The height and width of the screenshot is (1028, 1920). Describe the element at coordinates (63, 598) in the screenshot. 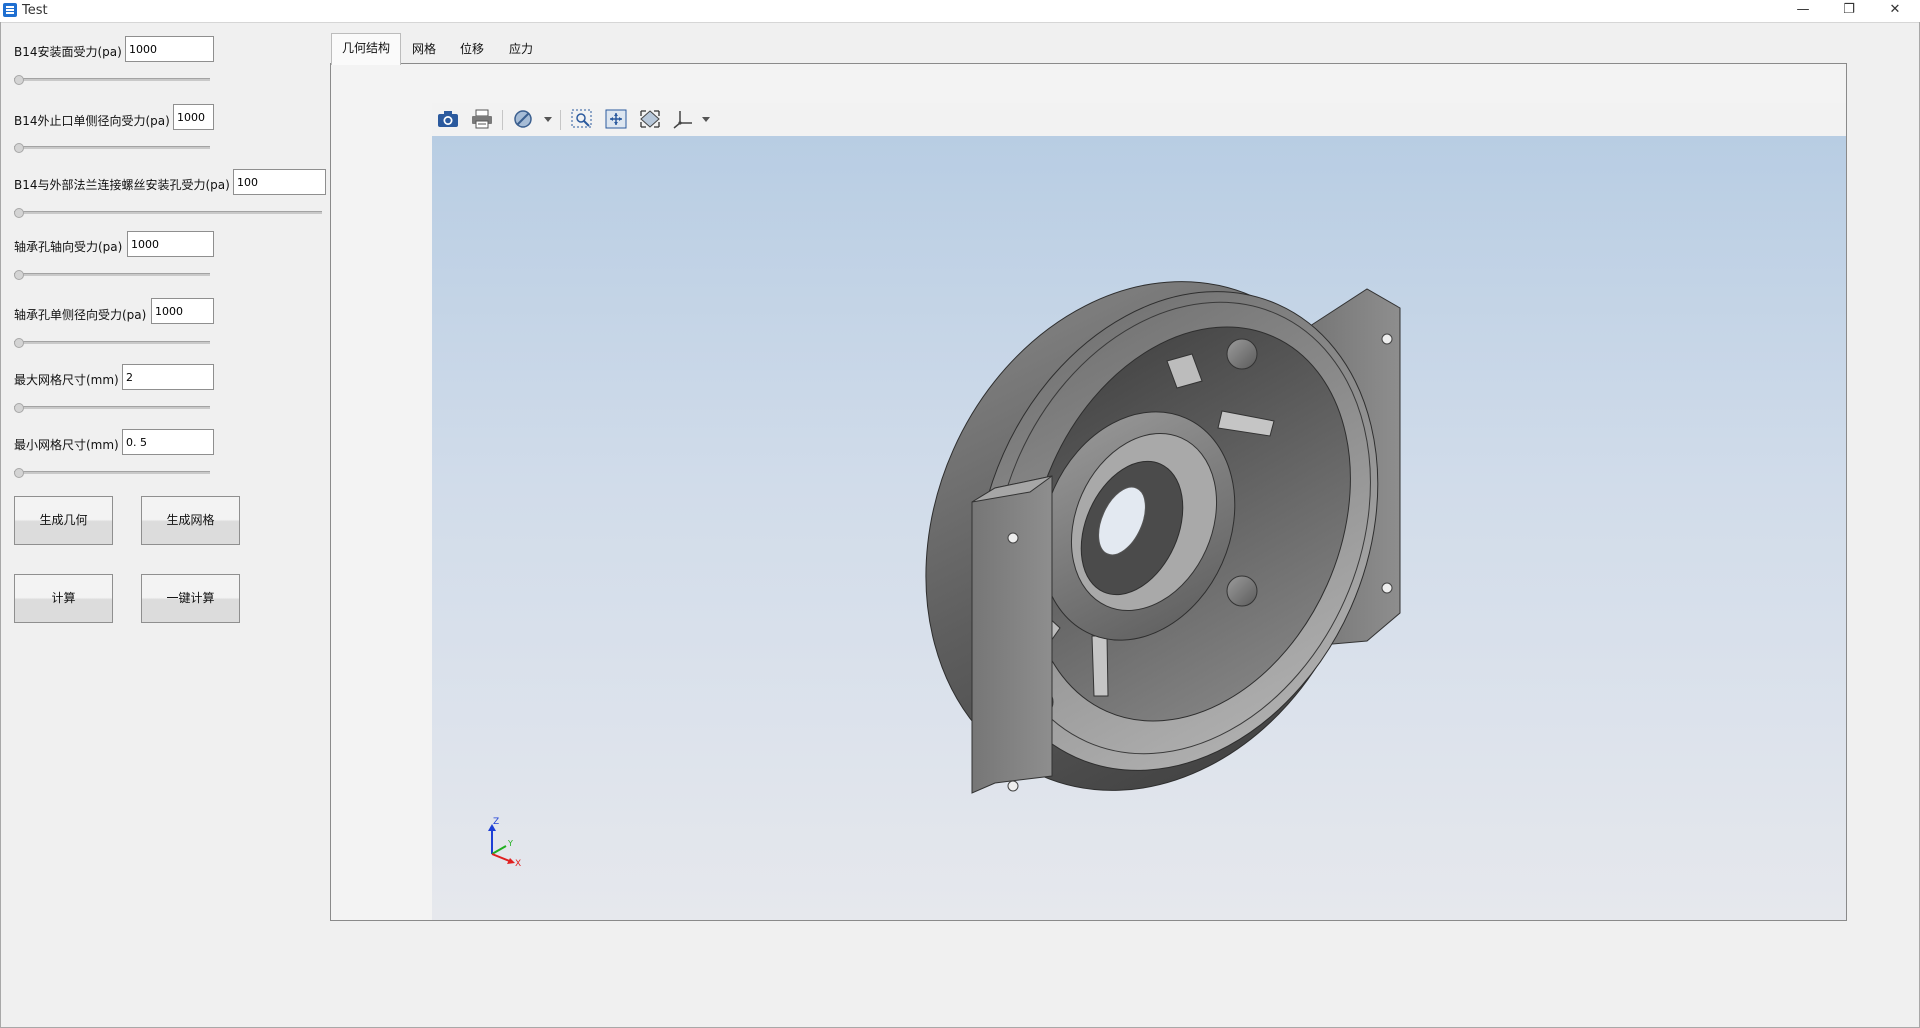

I see `compute-button: 计算` at that location.